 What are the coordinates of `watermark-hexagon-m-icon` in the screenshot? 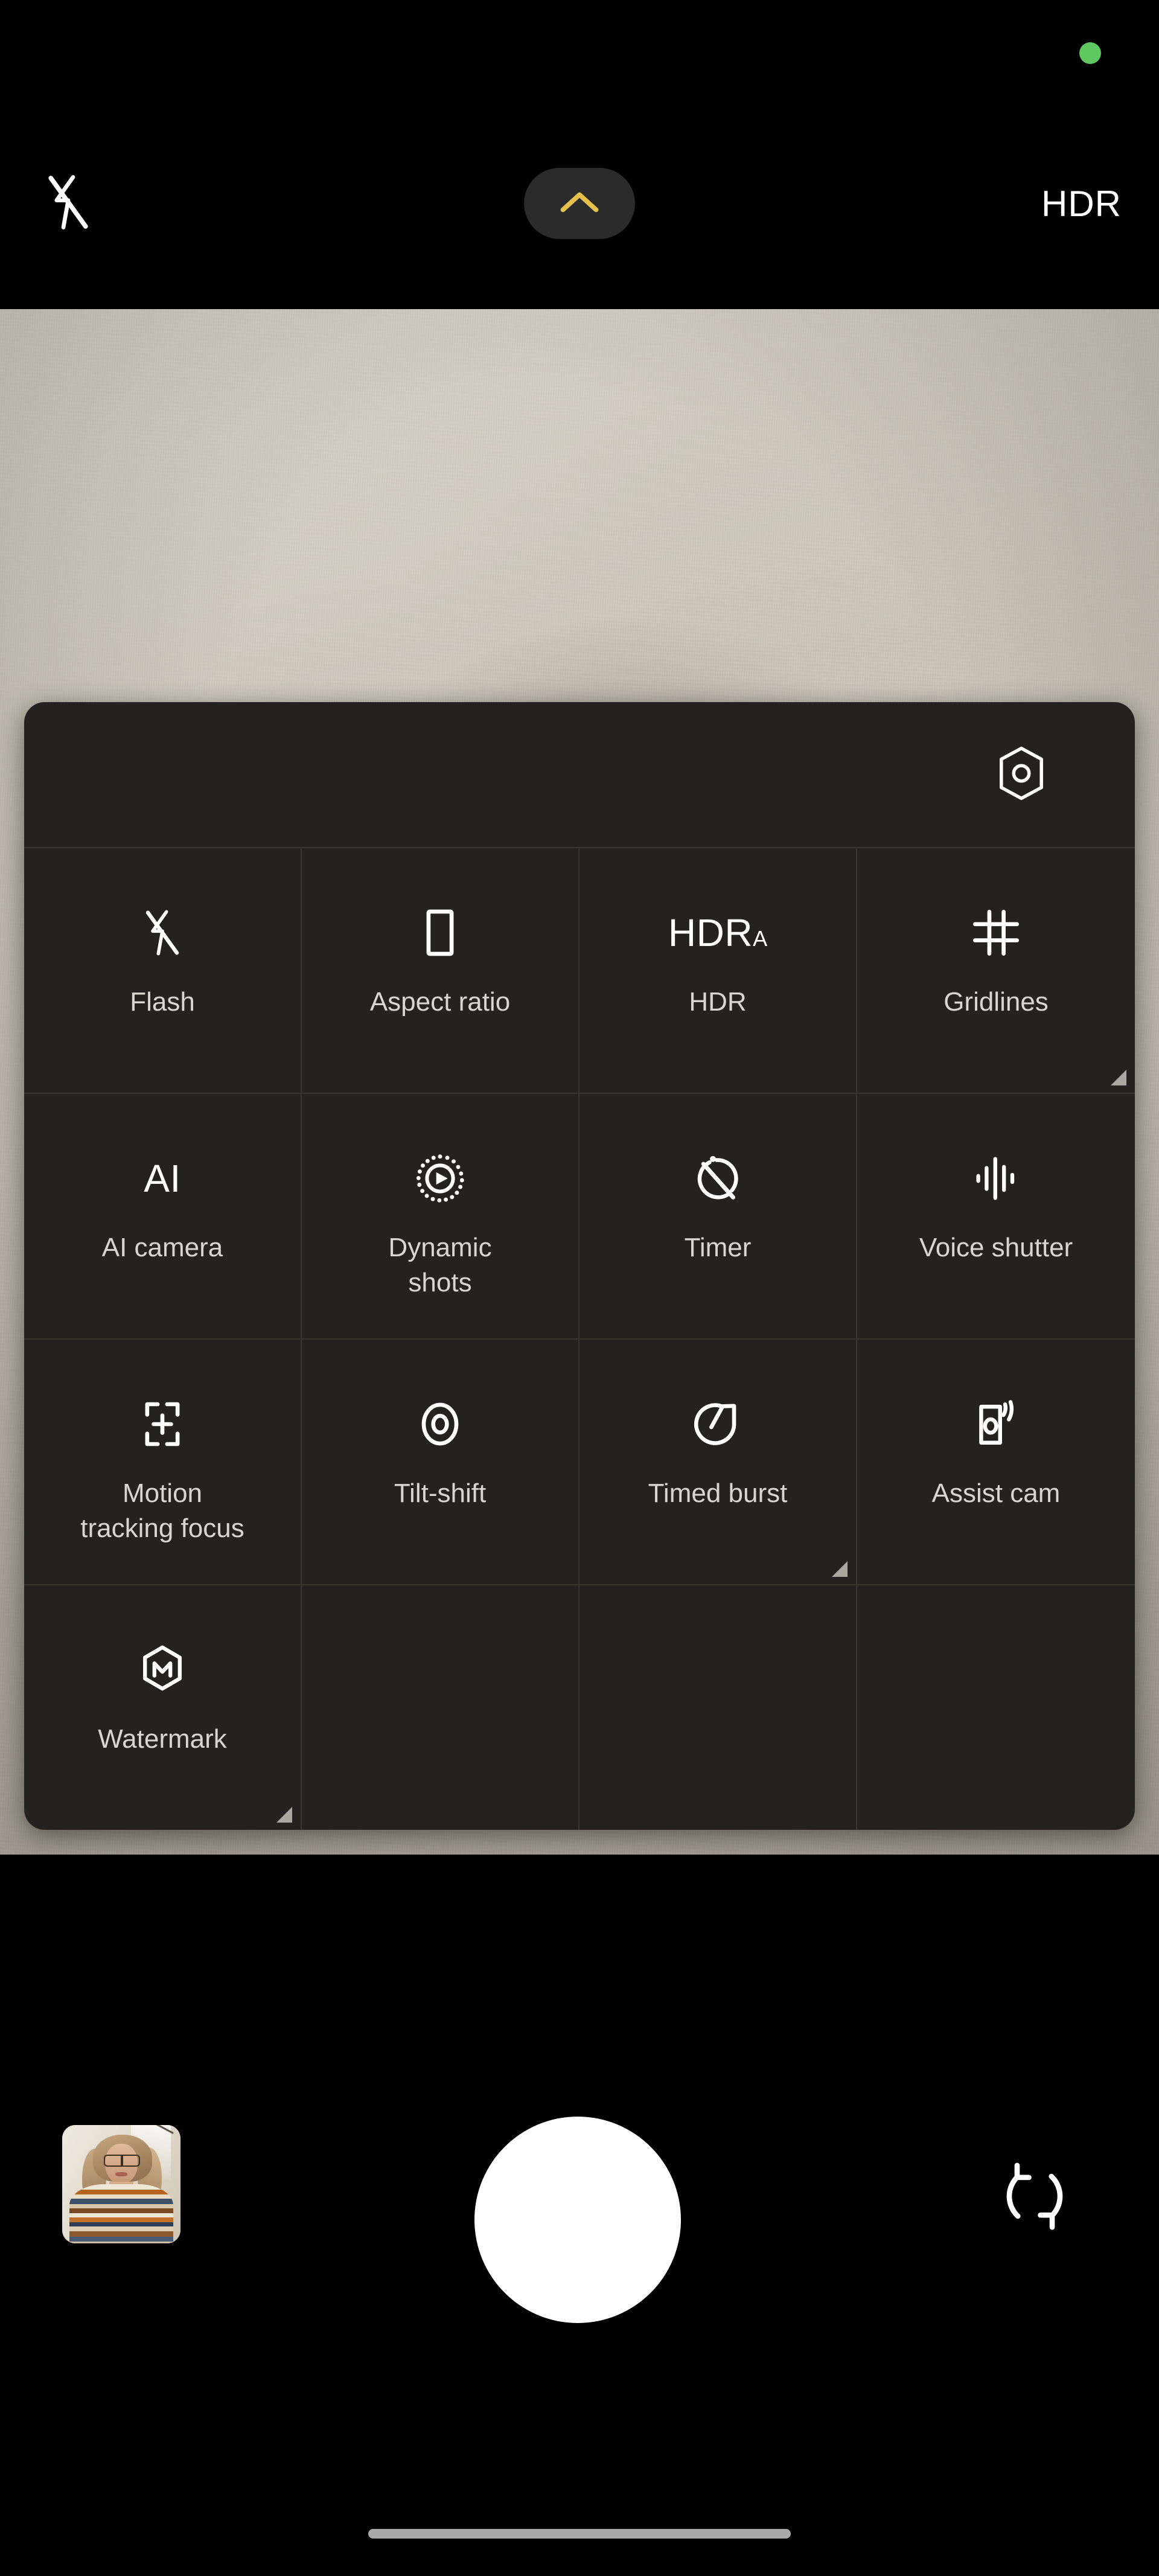 It's located at (162, 1670).